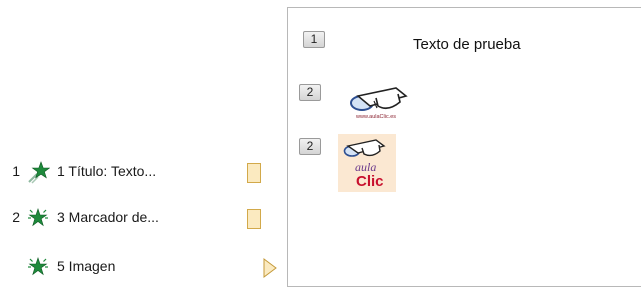 Image resolution: width=641 pixels, height=287 pixels. What do you see at coordinates (310, 146) in the screenshot?
I see `animation-tag-3: 2` at bounding box center [310, 146].